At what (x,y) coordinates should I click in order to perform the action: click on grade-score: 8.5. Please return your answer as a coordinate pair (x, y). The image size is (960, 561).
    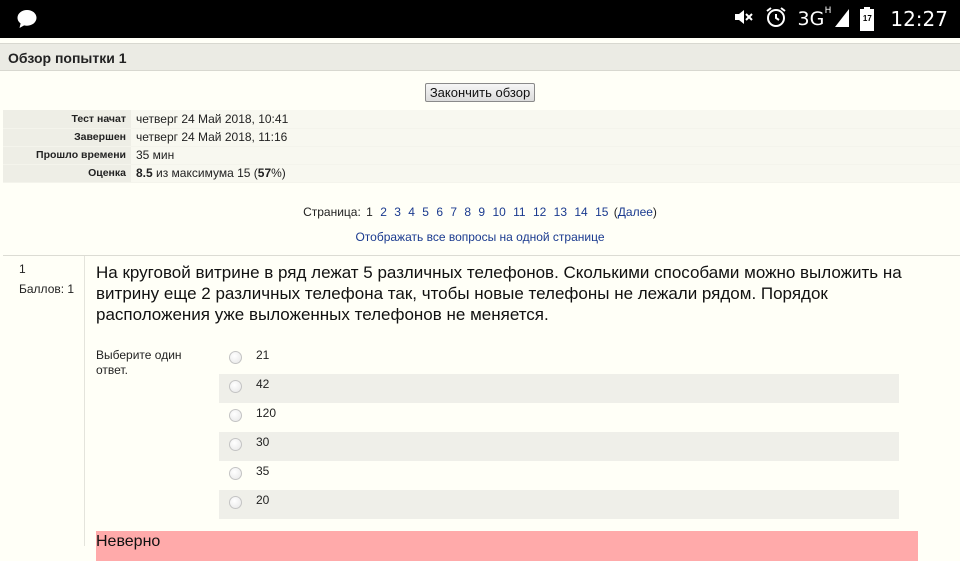
    Looking at the image, I should click on (144, 173).